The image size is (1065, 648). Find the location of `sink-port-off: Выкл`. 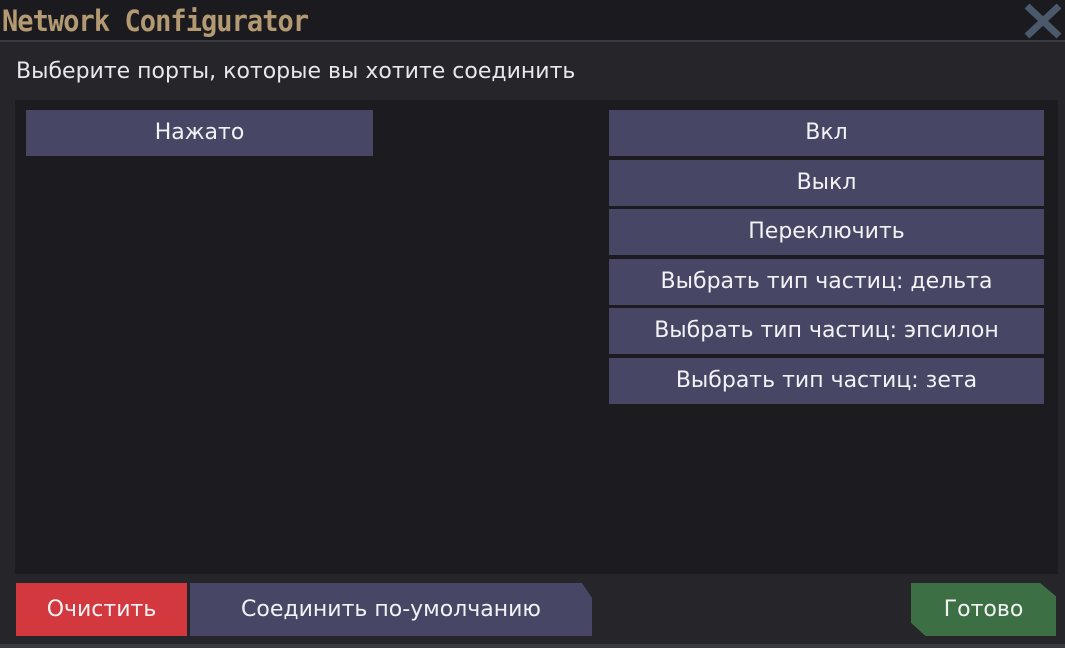

sink-port-off: Выкл is located at coordinates (826, 182).